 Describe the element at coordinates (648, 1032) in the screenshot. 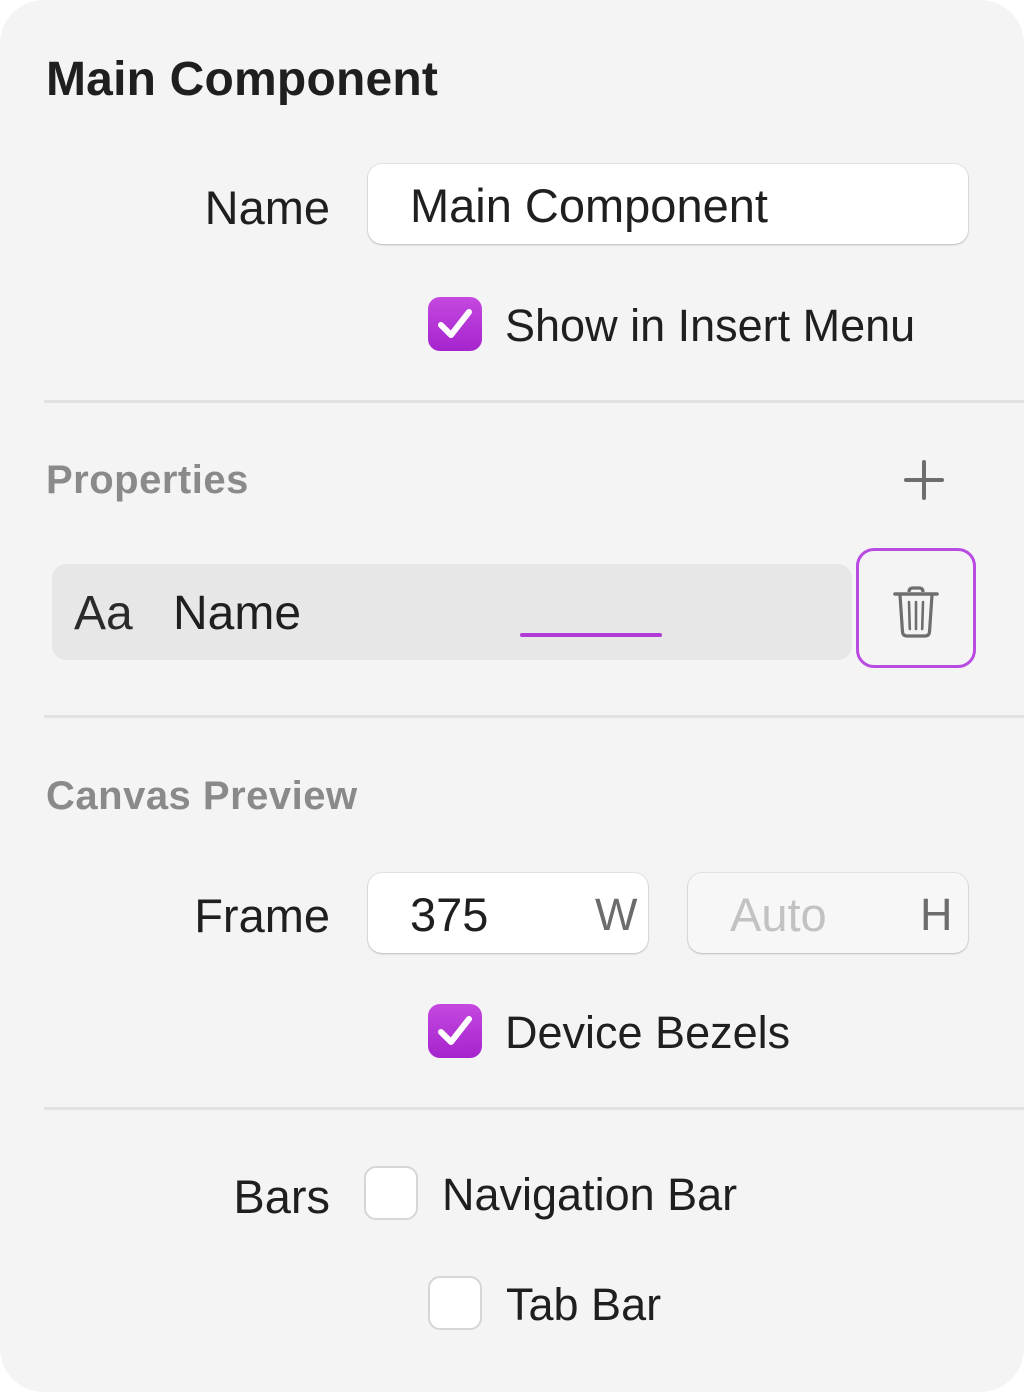

I see `device-bezels-label: Device Bezels` at that location.